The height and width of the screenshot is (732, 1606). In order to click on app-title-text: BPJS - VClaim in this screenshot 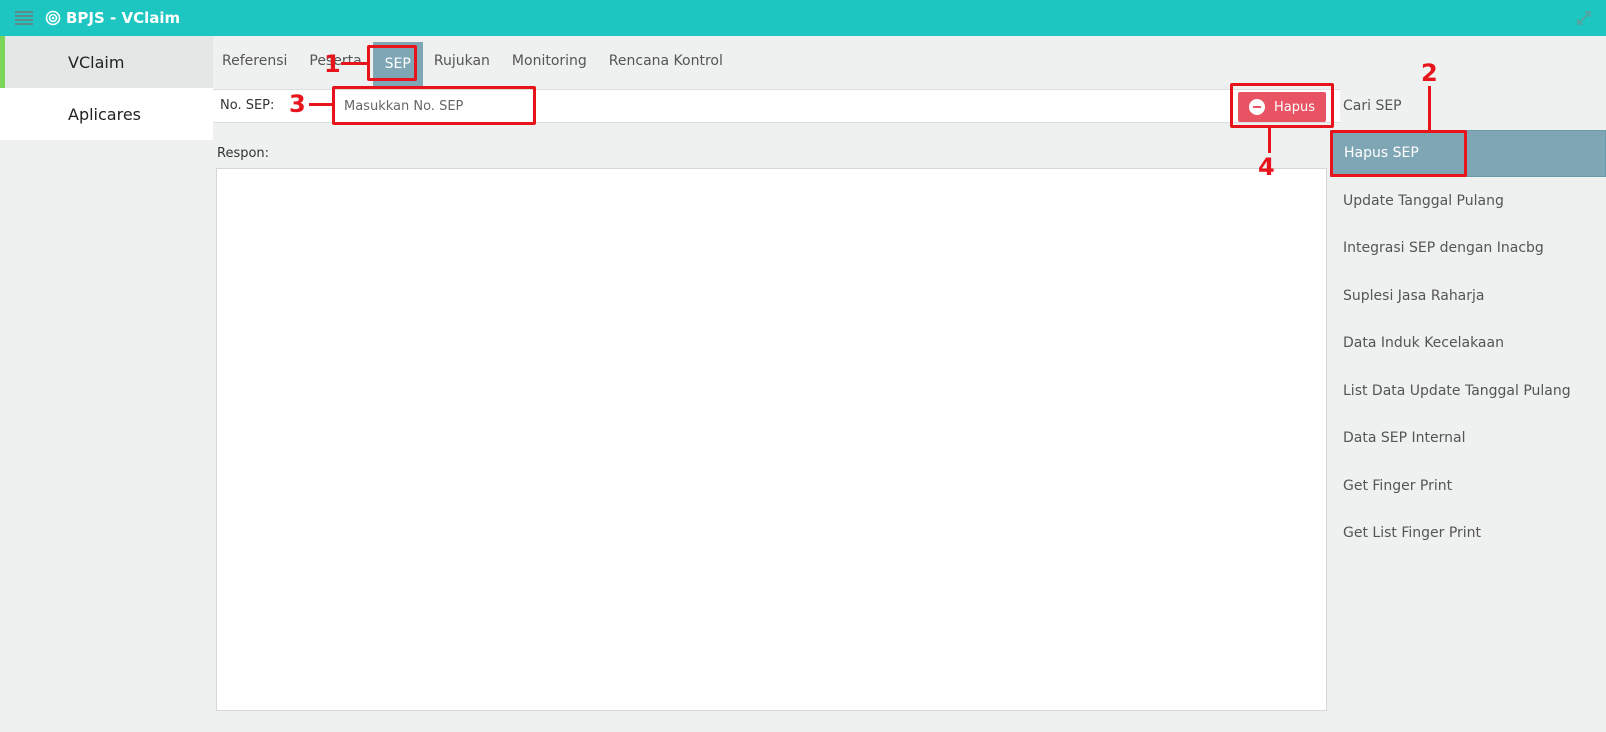, I will do `click(123, 18)`.